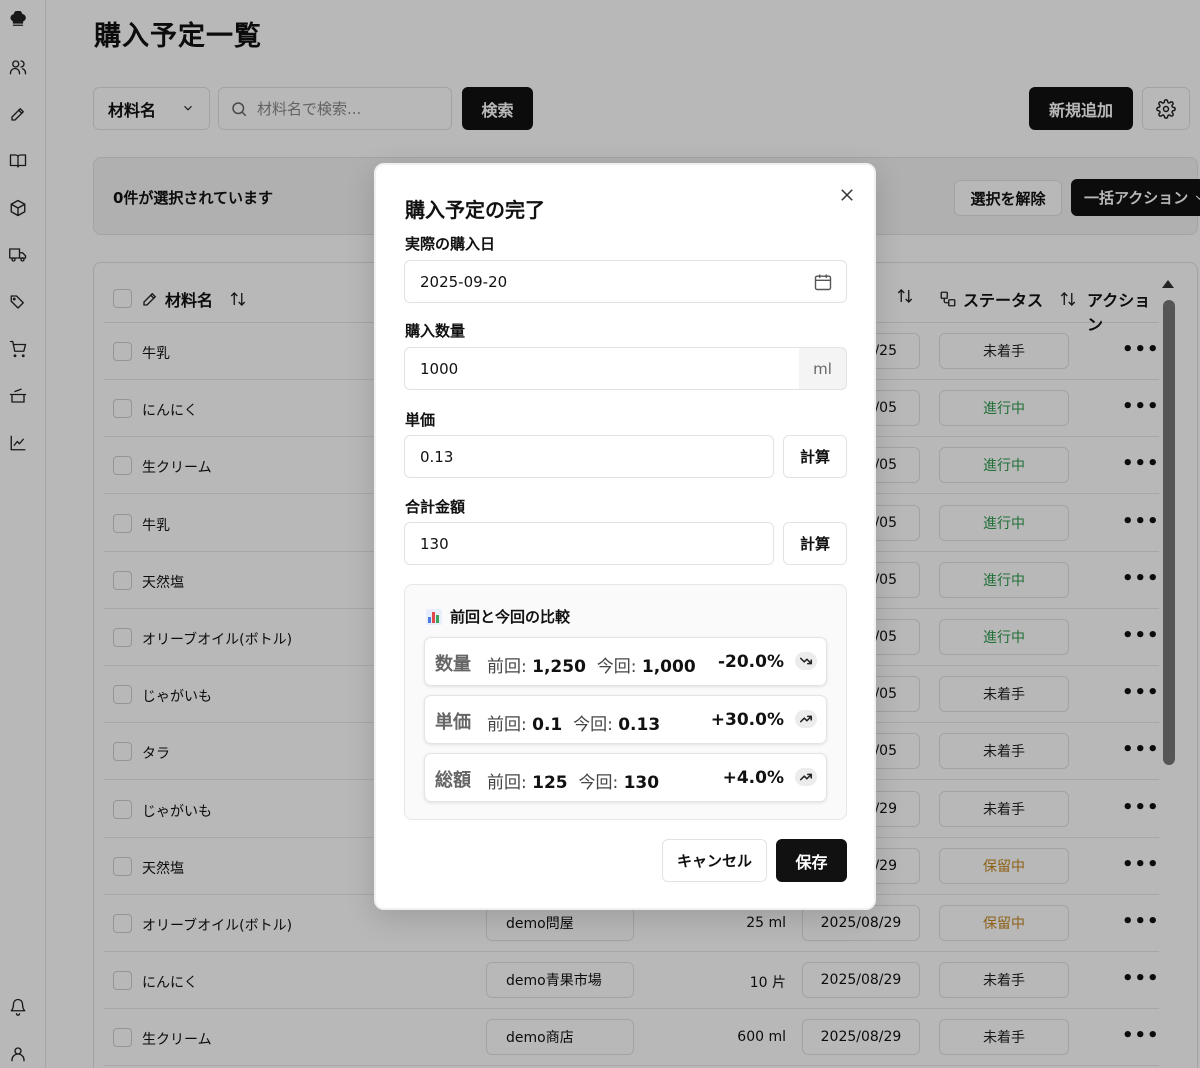 This screenshot has width=1200, height=1068. I want to click on total-input: 130, so click(589, 543).